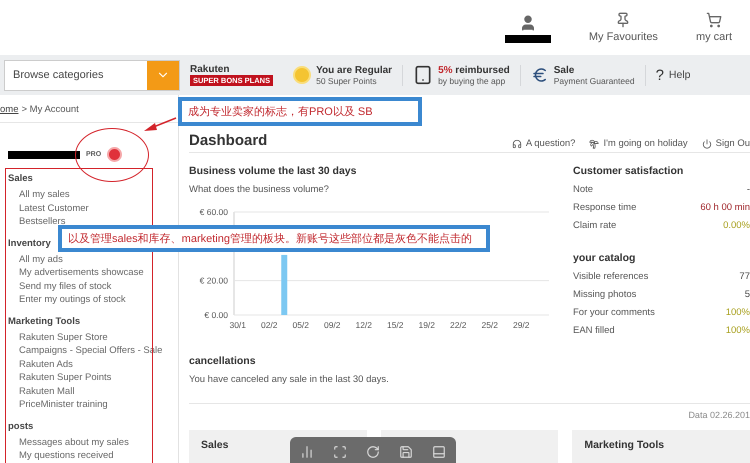 This screenshot has width=750, height=463. Describe the element at coordinates (214, 212) in the screenshot. I see `axis-label: € 60.00` at that location.